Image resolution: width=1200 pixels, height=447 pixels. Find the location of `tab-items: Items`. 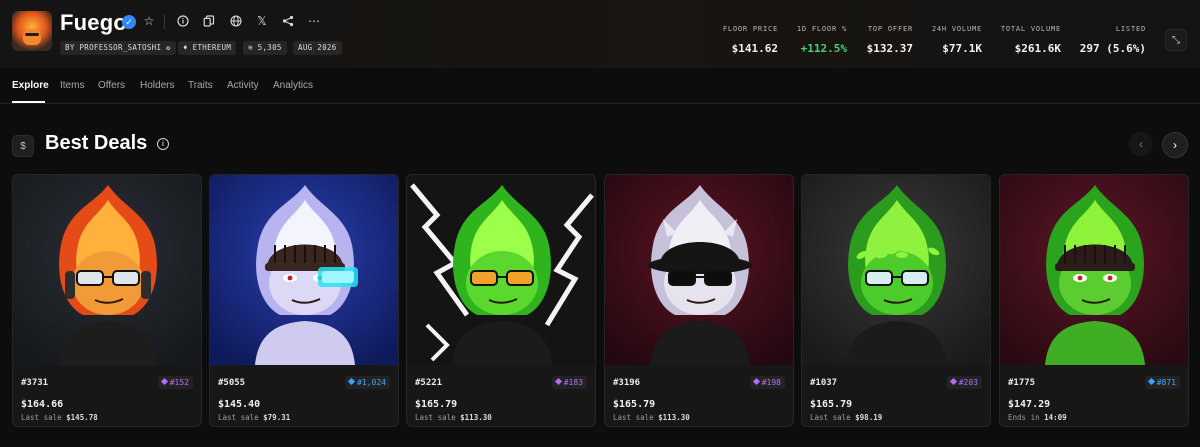

tab-items: Items is located at coordinates (72, 85).